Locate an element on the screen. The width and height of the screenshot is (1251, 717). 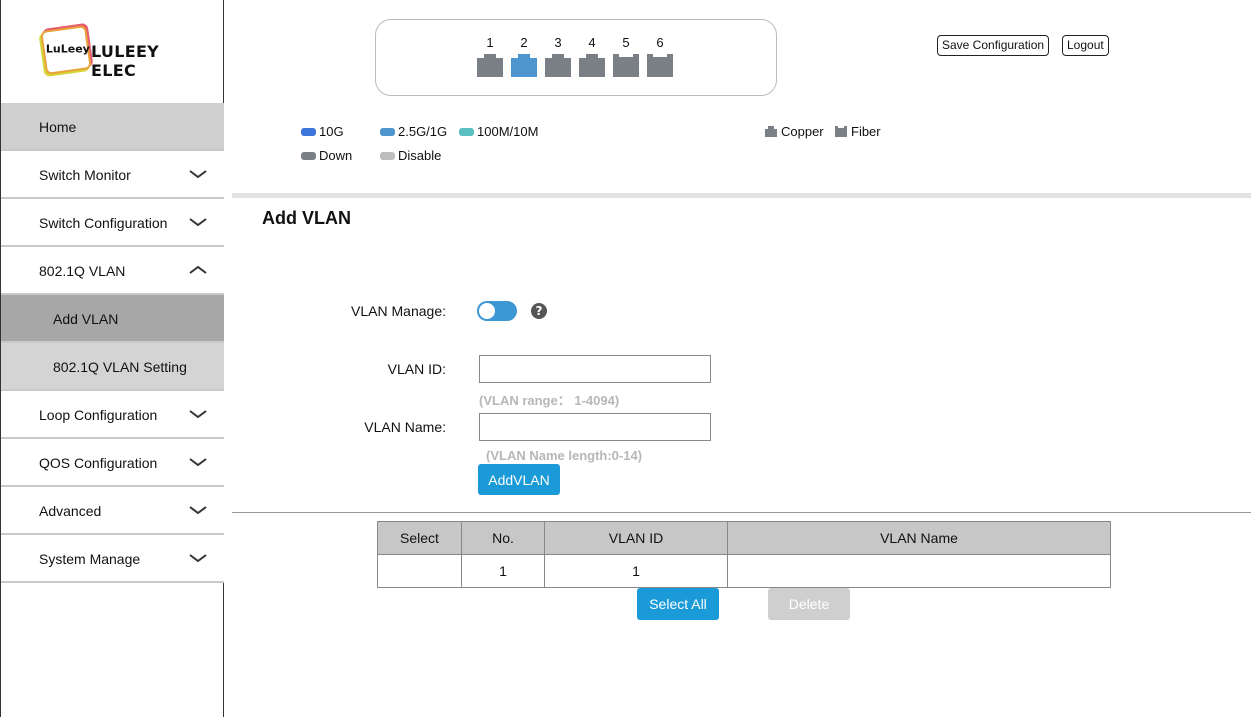
logo-badge: LuLeey is located at coordinates (66, 50).